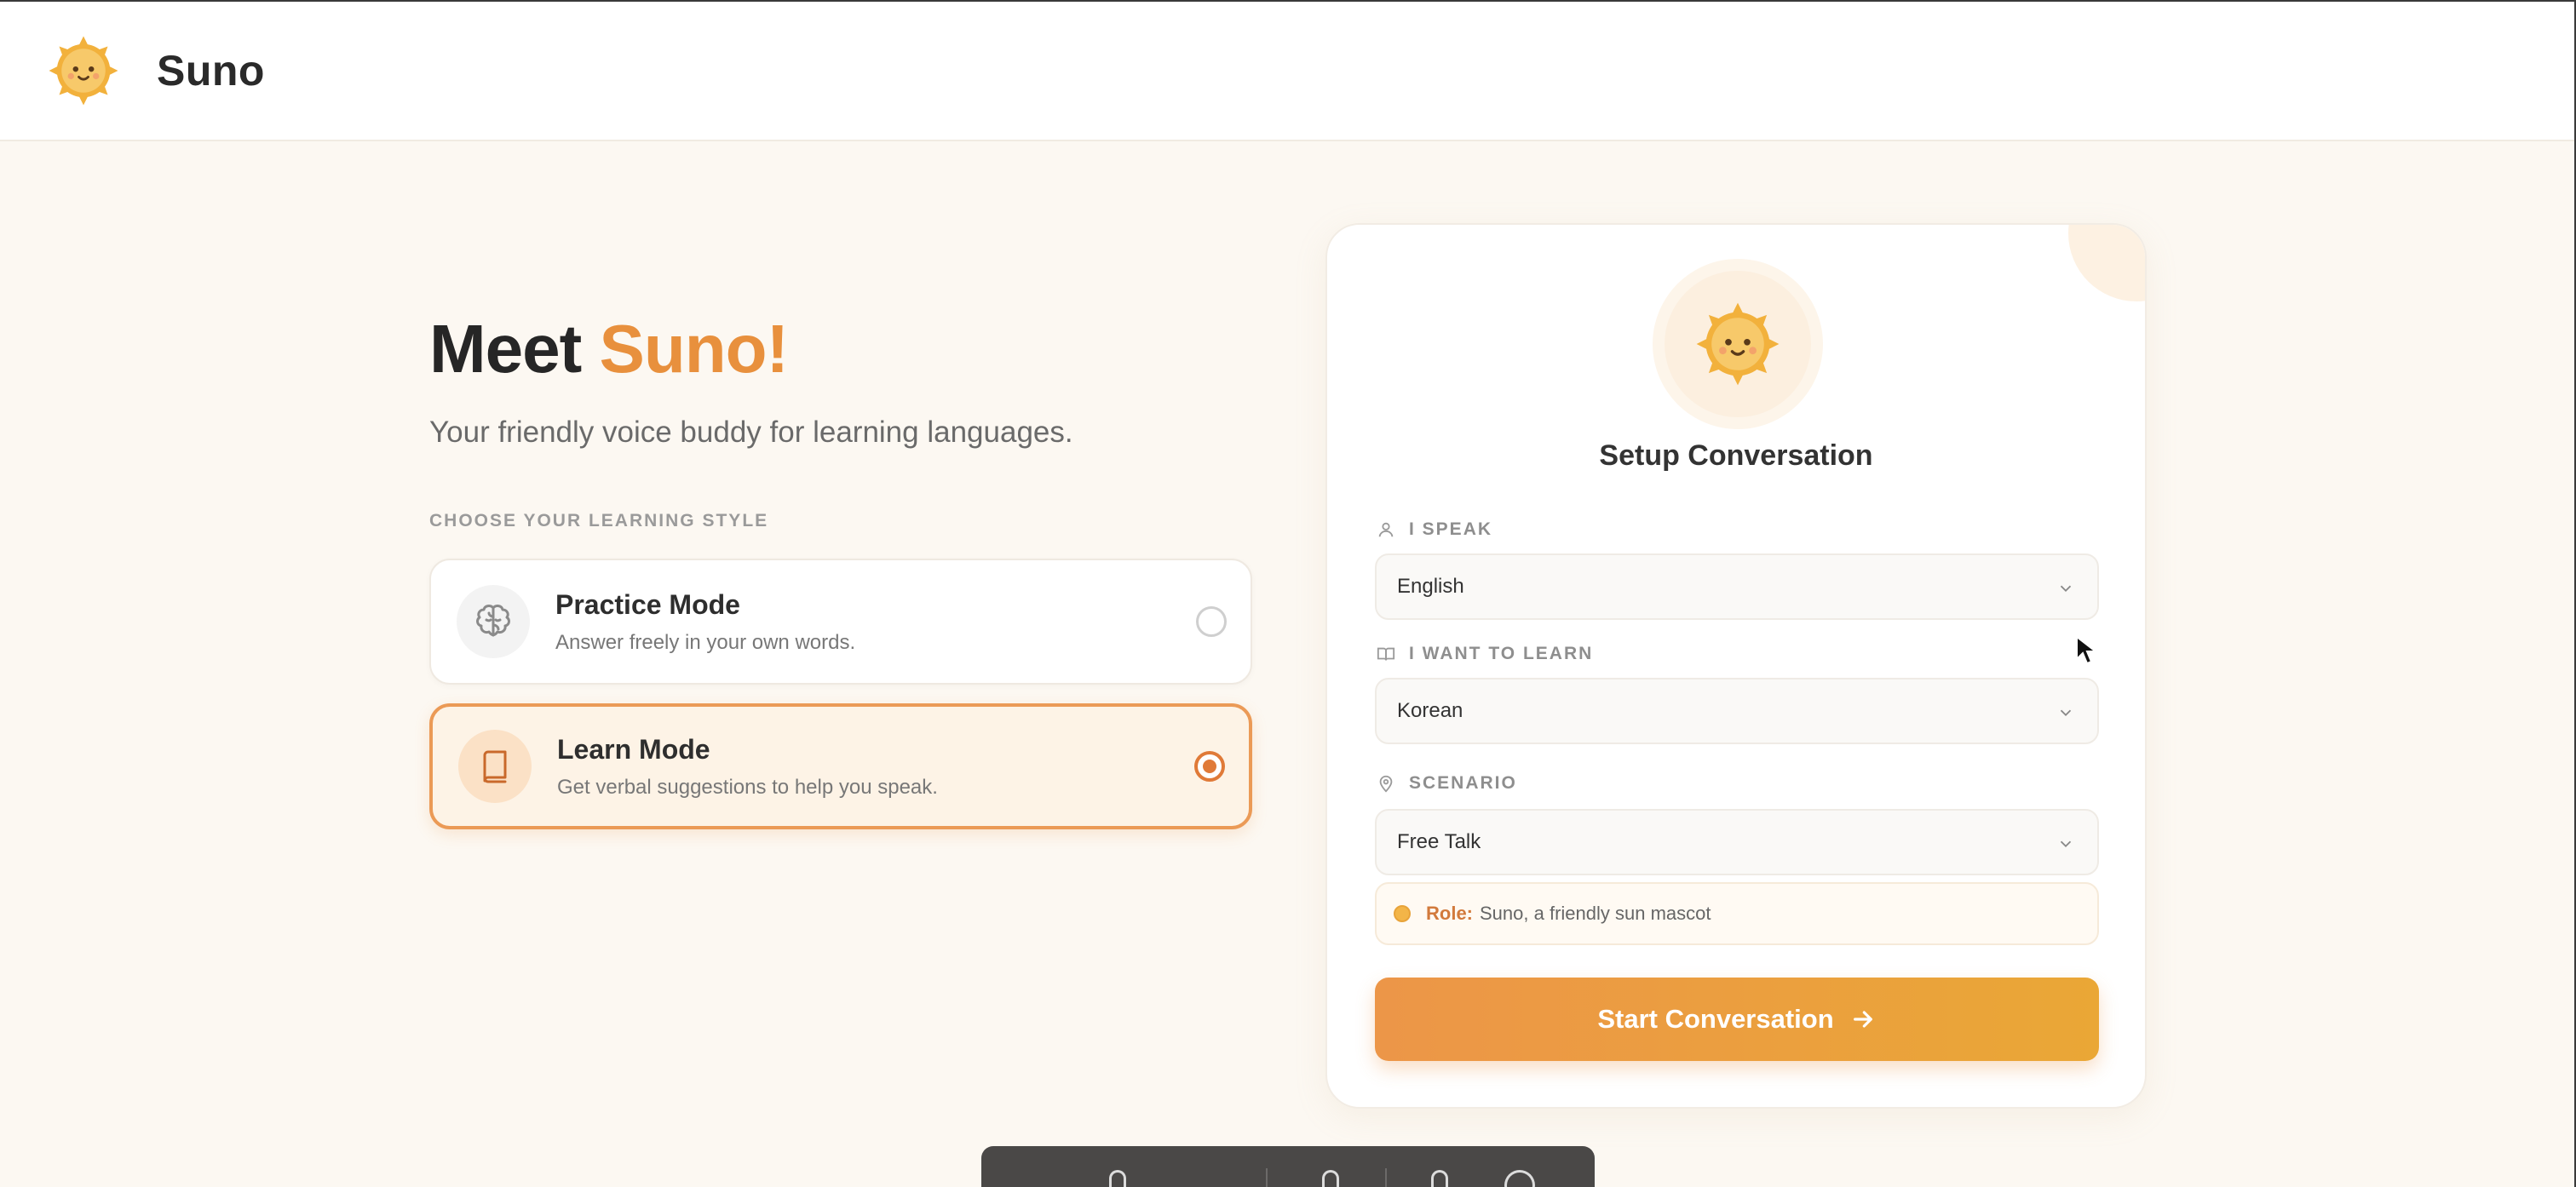 This screenshot has height=1187, width=2576. Describe the element at coordinates (1386, 784) in the screenshot. I see `map-pin-icon` at that location.